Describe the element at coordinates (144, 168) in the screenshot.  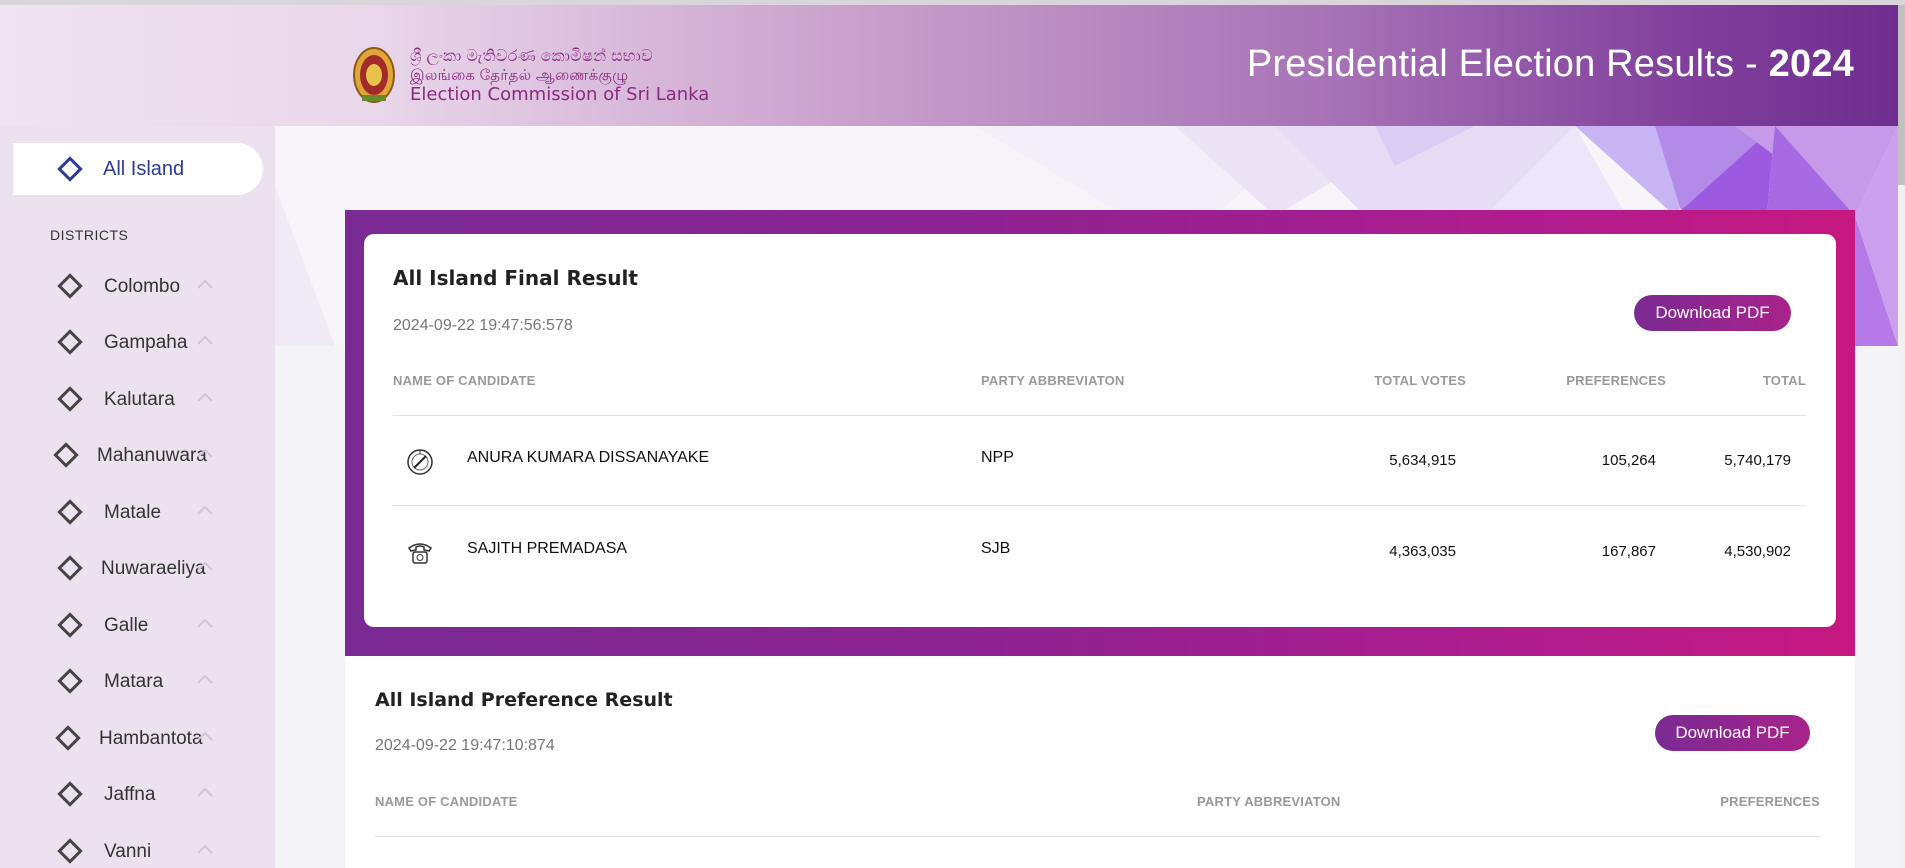
I see `sidebar-item-label: All Island` at that location.